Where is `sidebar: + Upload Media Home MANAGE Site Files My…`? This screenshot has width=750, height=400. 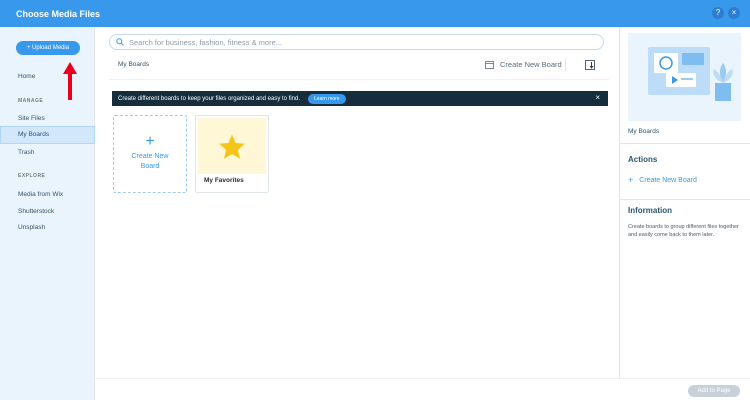
sidebar: + Upload Media Home MANAGE Site Files My… is located at coordinates (47, 213).